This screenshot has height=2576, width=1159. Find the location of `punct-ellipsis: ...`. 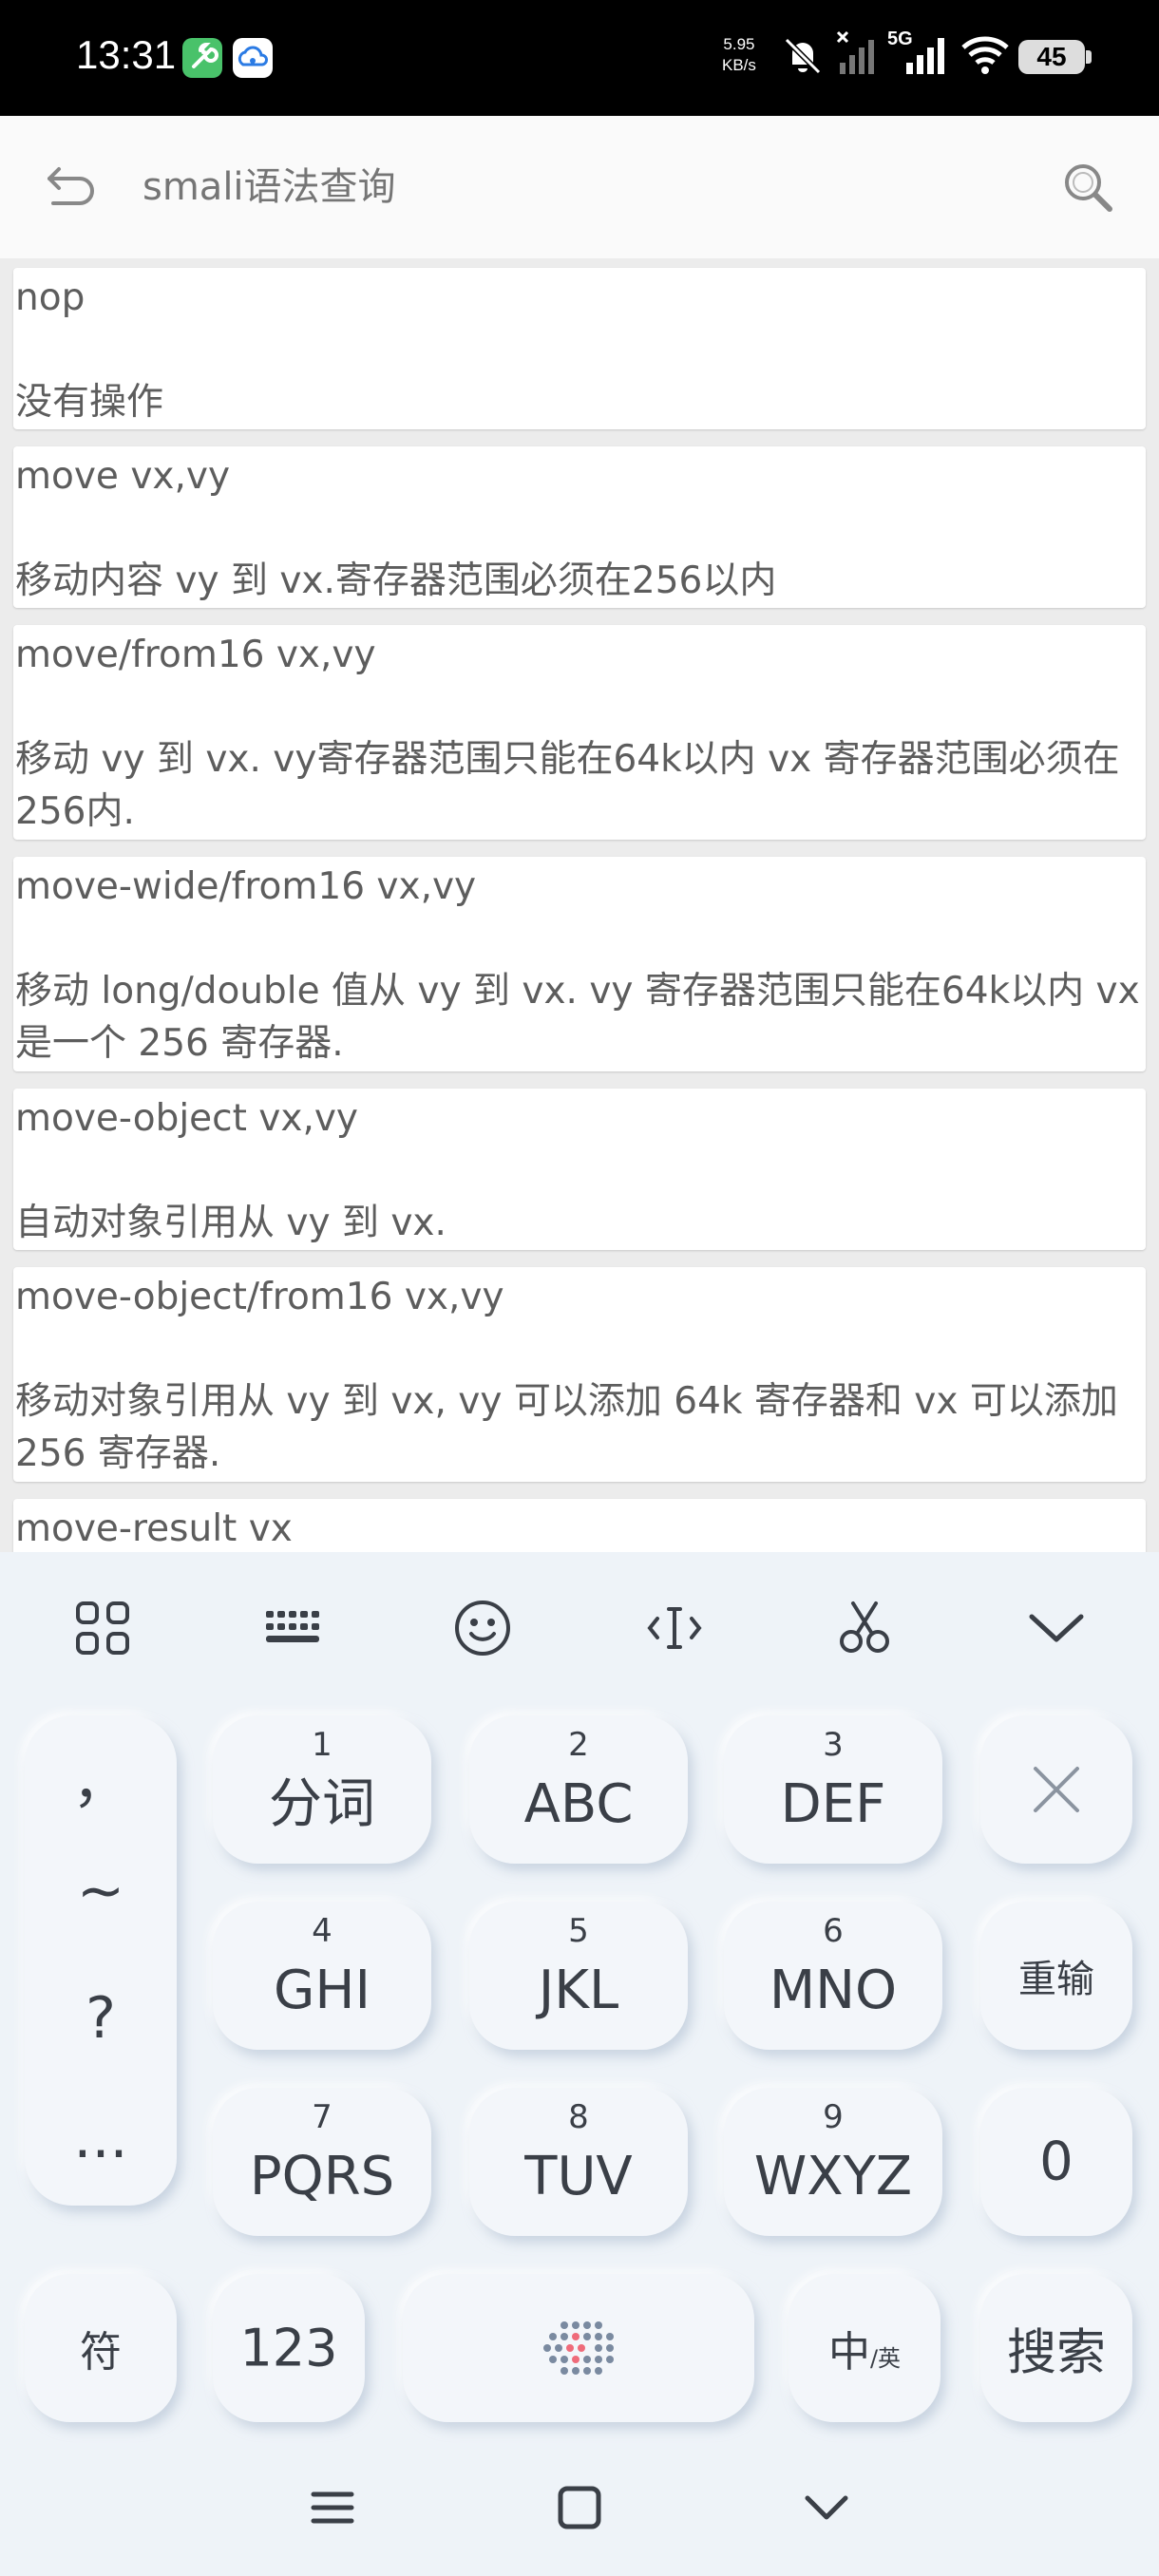

punct-ellipsis: ... is located at coordinates (101, 2138).